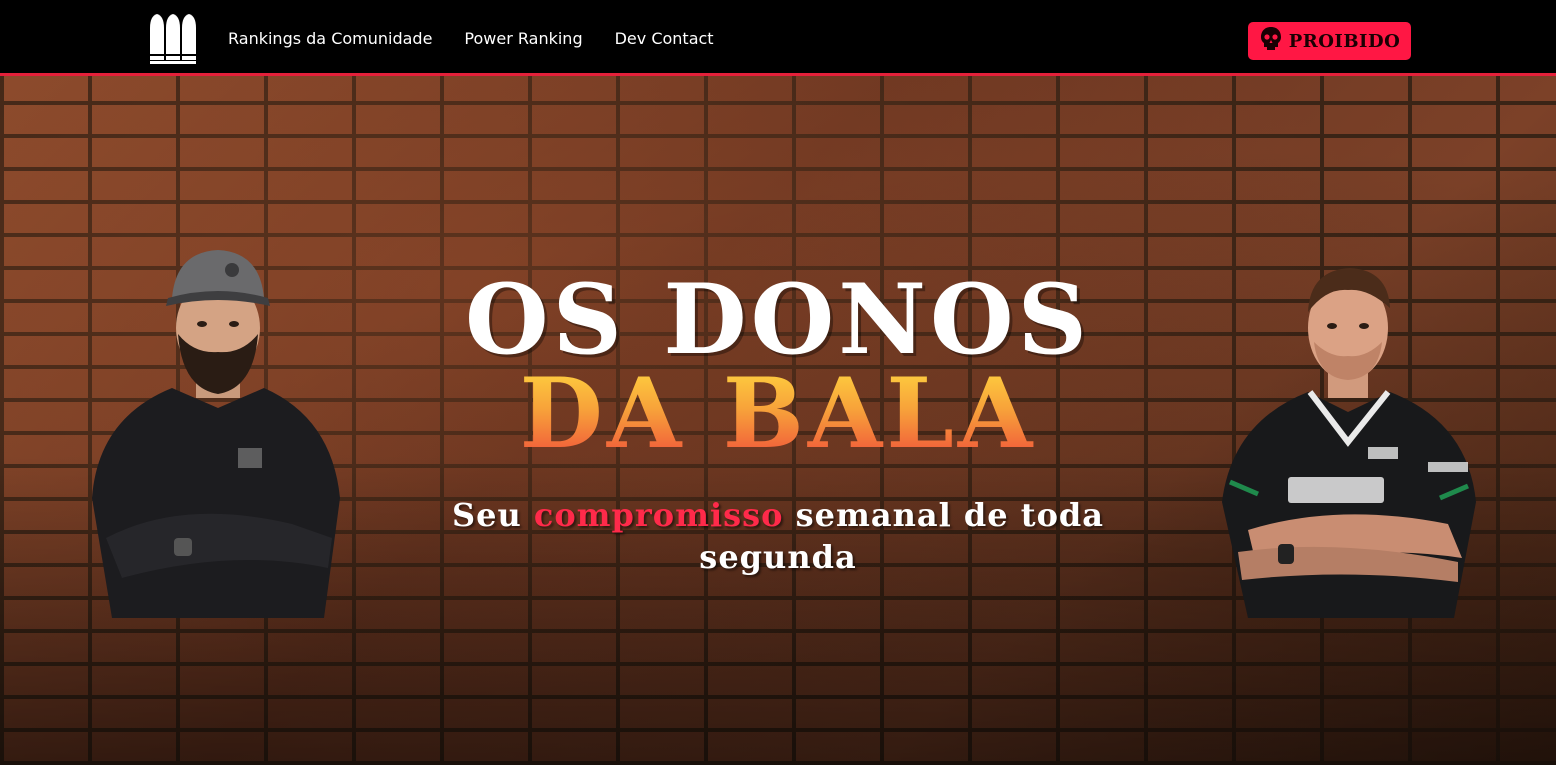  Describe the element at coordinates (173, 39) in the screenshot. I see `bullets-logo-icon` at that location.